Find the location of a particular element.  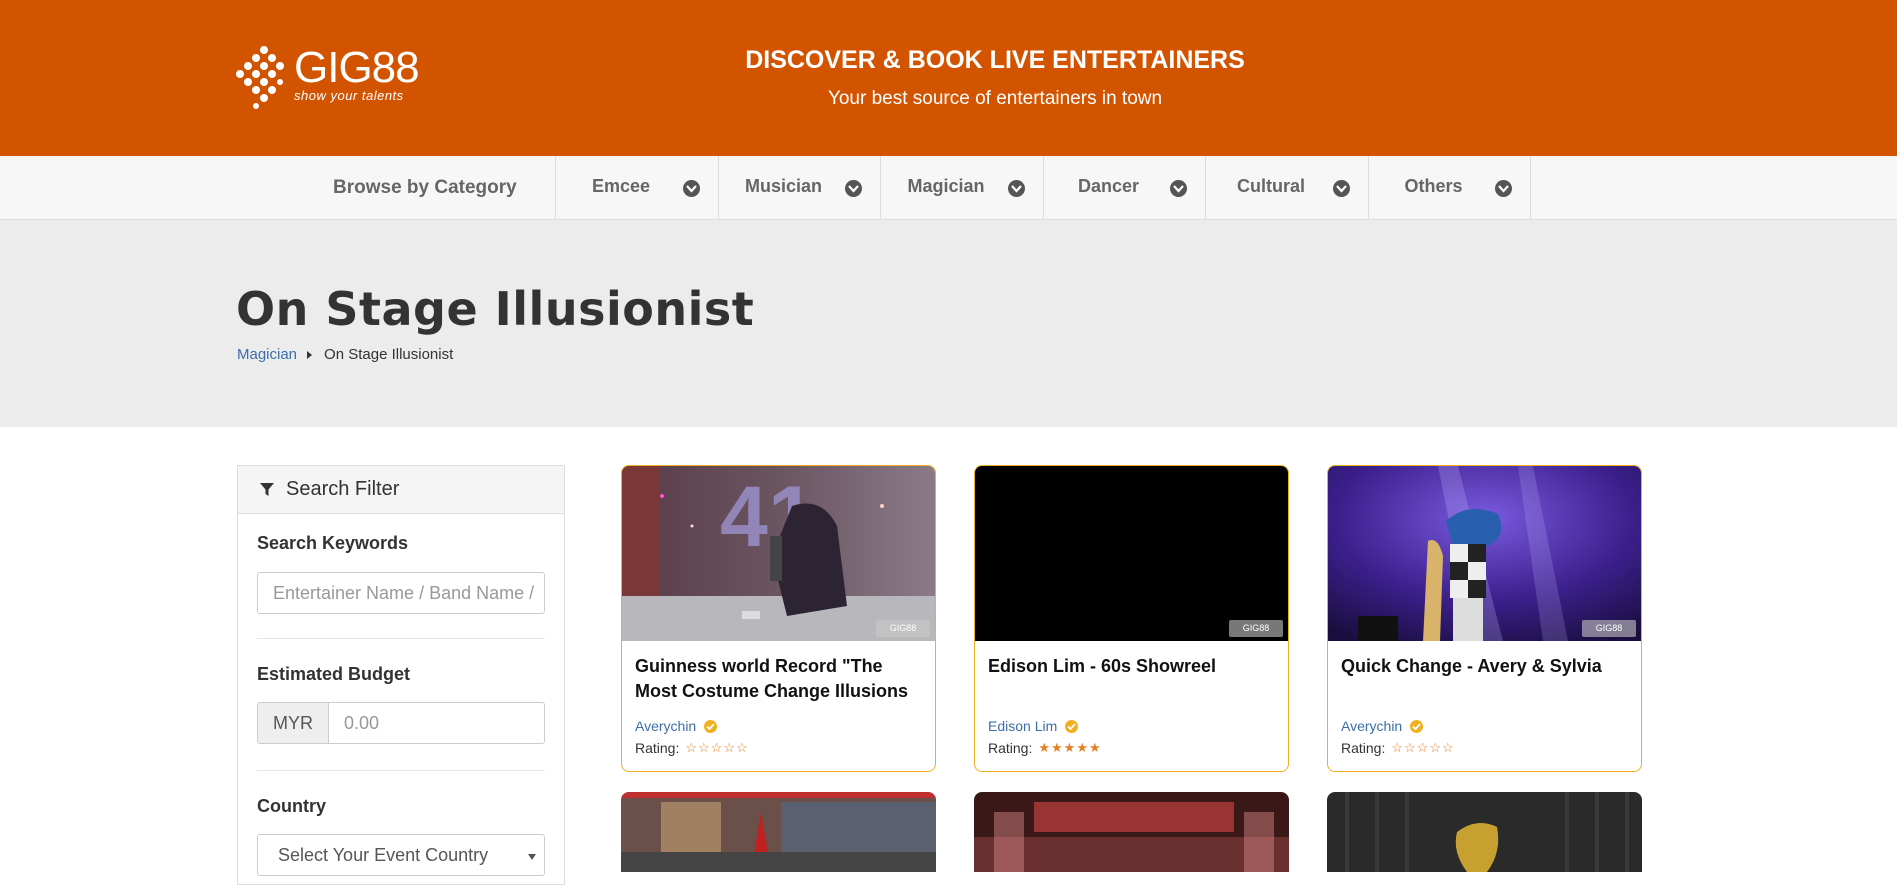

estimated-budget-label: Estimated Budget is located at coordinates (334, 674).